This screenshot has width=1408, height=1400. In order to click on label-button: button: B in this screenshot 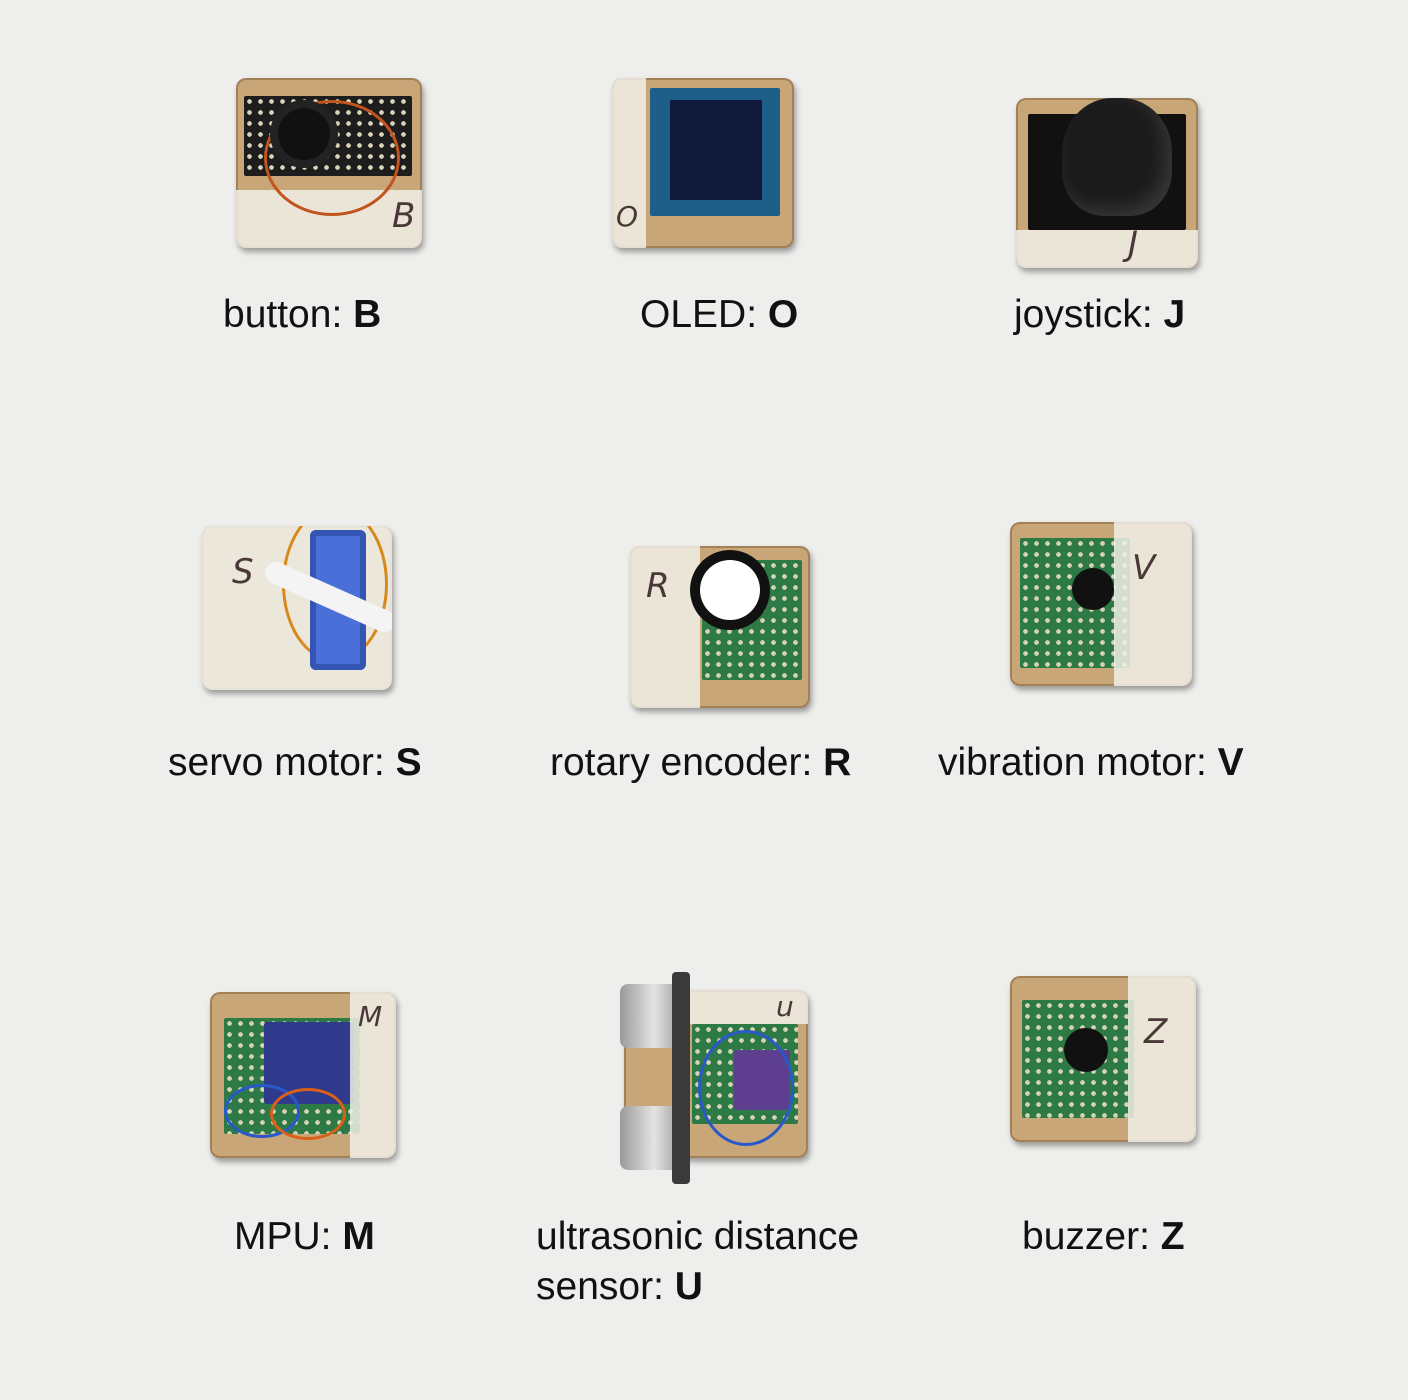, I will do `click(302, 314)`.